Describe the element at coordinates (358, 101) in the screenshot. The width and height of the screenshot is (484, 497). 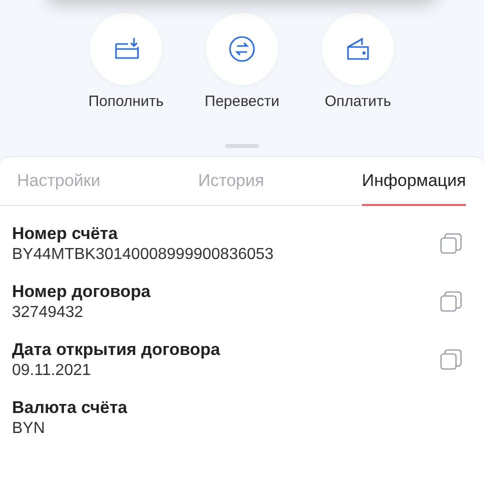
I see `action-label: Оплатить` at that location.